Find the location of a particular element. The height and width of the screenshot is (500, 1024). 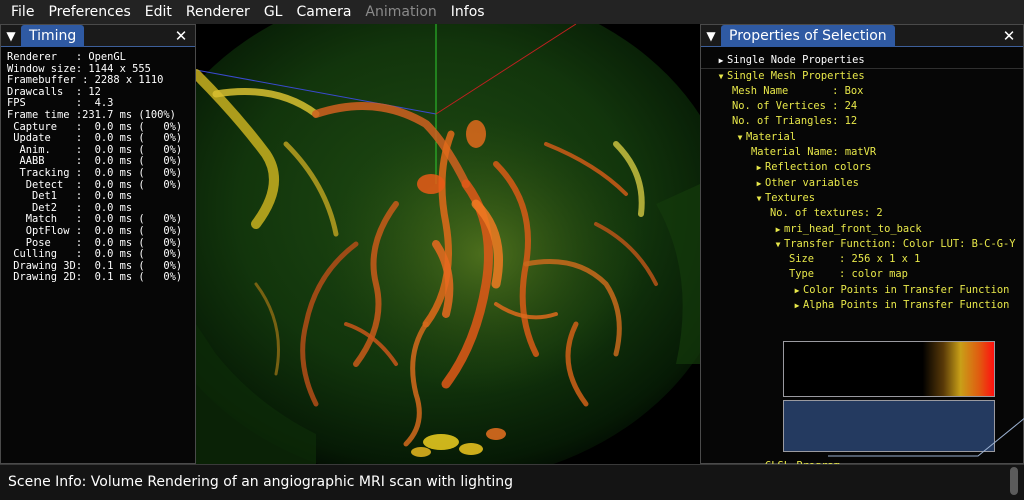

timing-line: Update : 0.0 ms ( 0%) is located at coordinates (95, 138).